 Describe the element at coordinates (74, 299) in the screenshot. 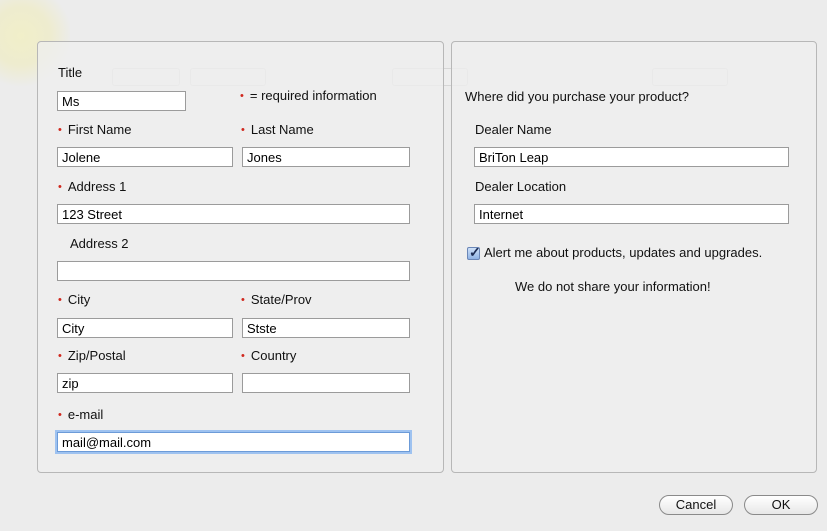

I see `city-label: • City` at that location.